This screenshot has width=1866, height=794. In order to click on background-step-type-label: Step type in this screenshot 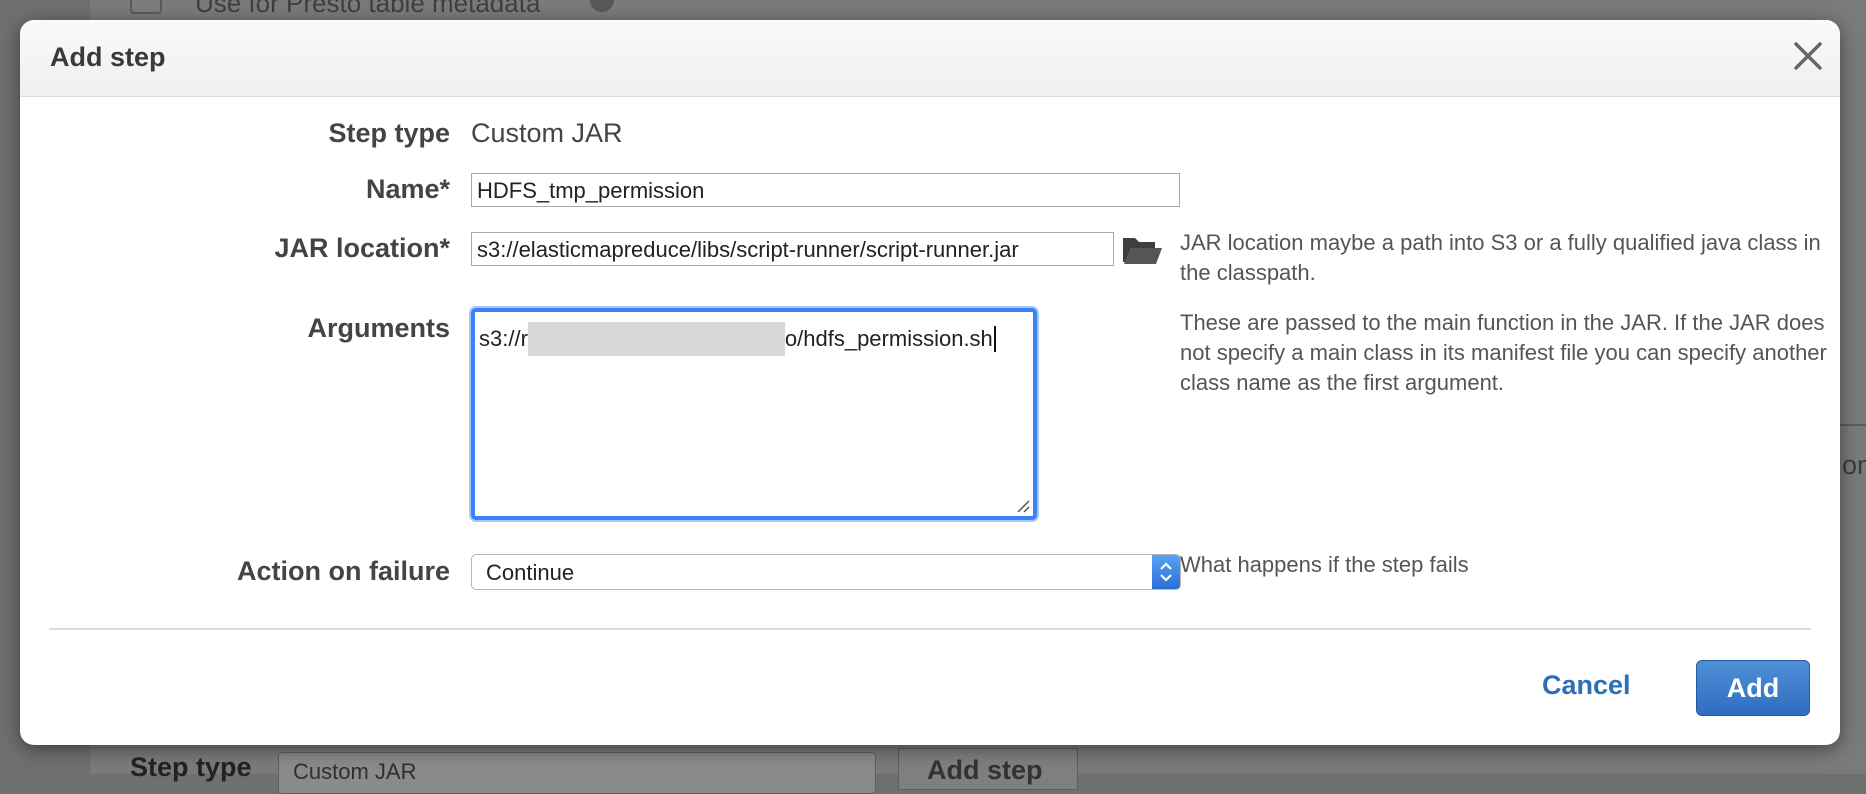, I will do `click(191, 767)`.